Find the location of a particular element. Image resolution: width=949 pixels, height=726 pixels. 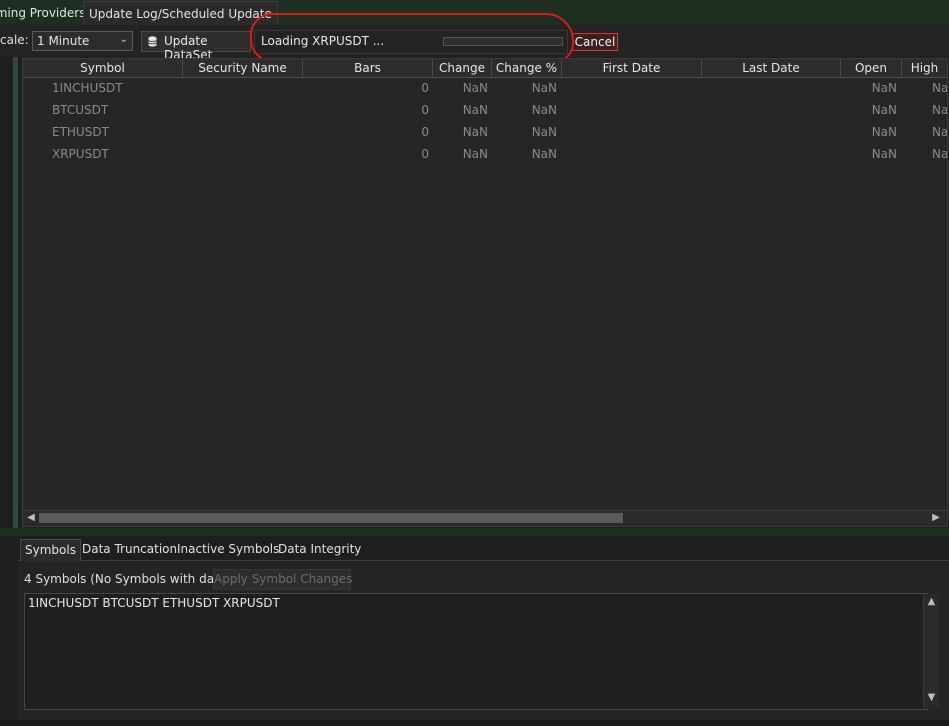

symbol-count-label: 4 Symbols (No Symbols with data) is located at coordinates (127, 579).